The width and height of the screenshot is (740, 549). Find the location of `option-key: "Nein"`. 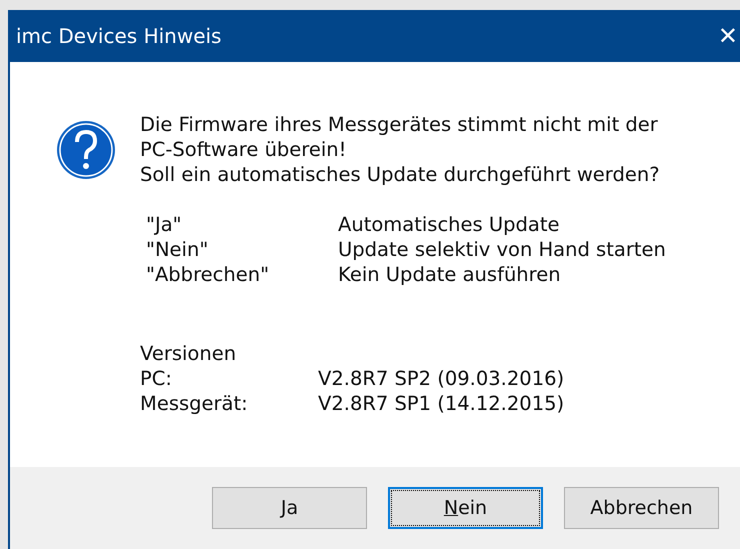

option-key: "Nein" is located at coordinates (239, 249).